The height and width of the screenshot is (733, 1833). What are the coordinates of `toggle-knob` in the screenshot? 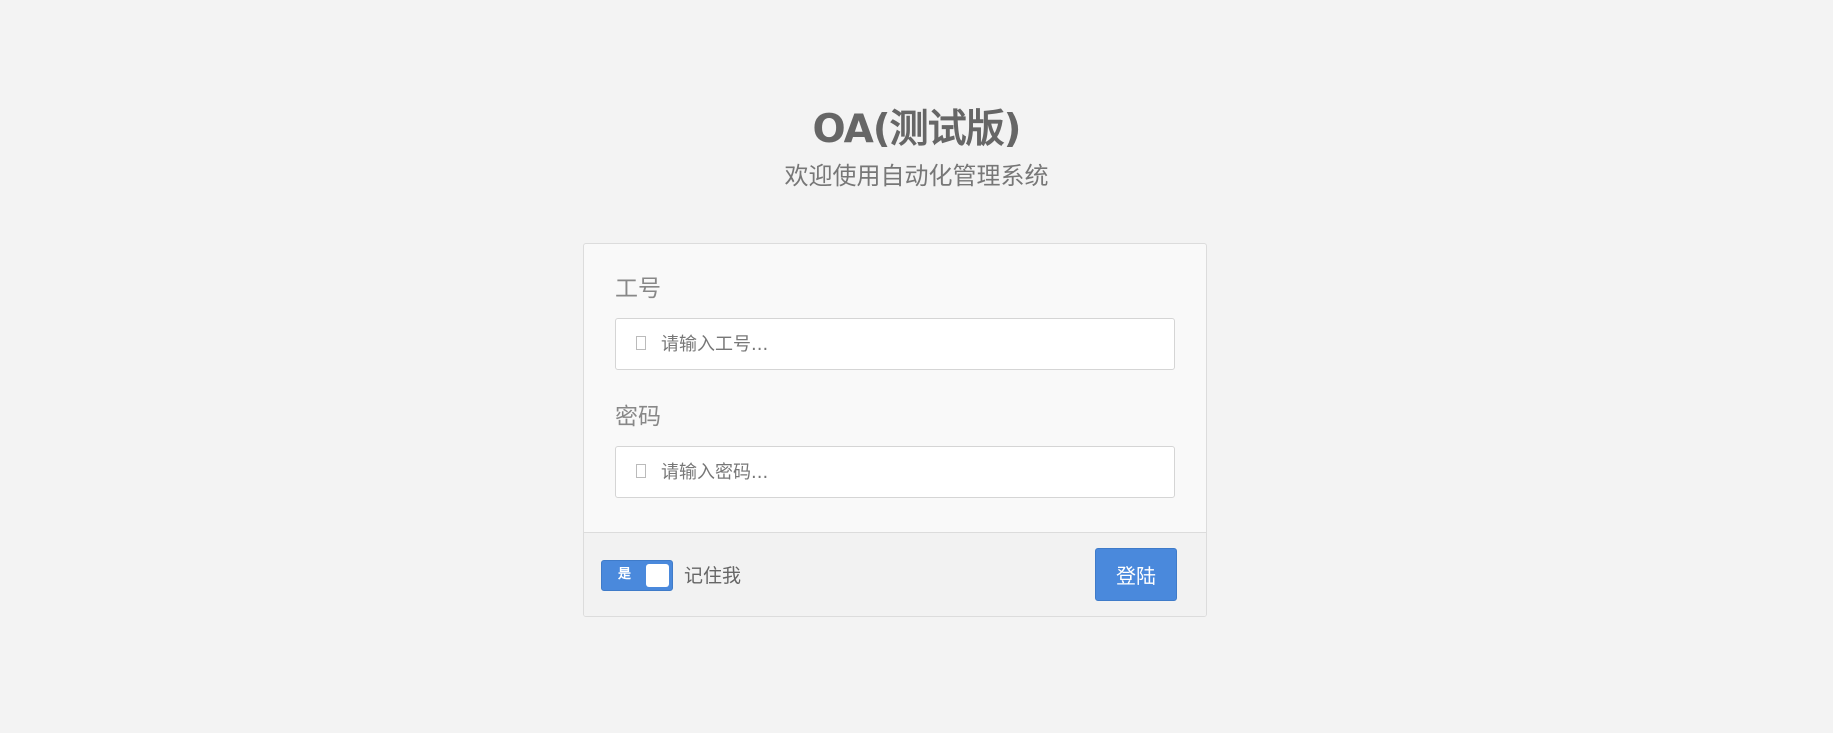 It's located at (657, 575).